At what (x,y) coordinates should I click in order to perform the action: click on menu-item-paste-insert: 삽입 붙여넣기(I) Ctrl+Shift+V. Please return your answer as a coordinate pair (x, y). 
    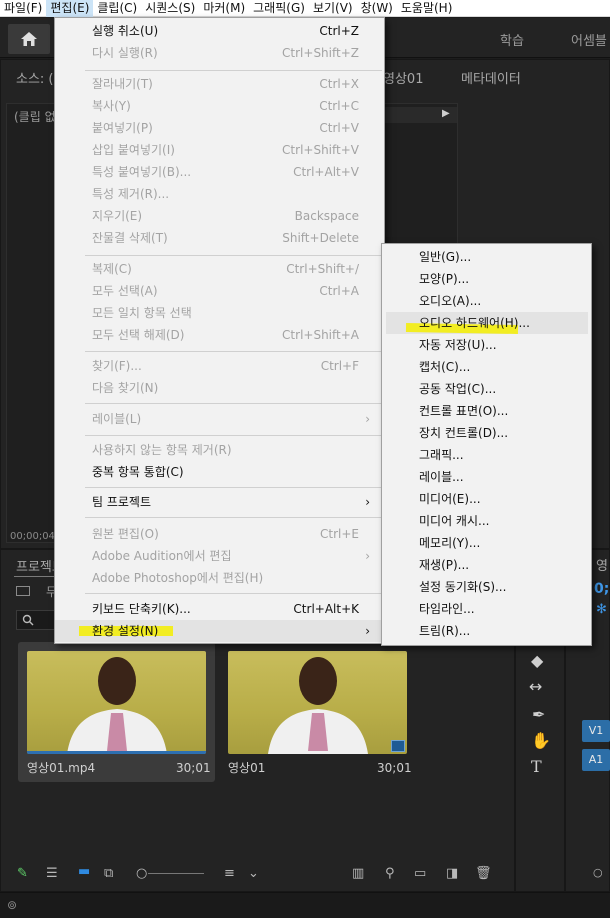
    Looking at the image, I should click on (219, 150).